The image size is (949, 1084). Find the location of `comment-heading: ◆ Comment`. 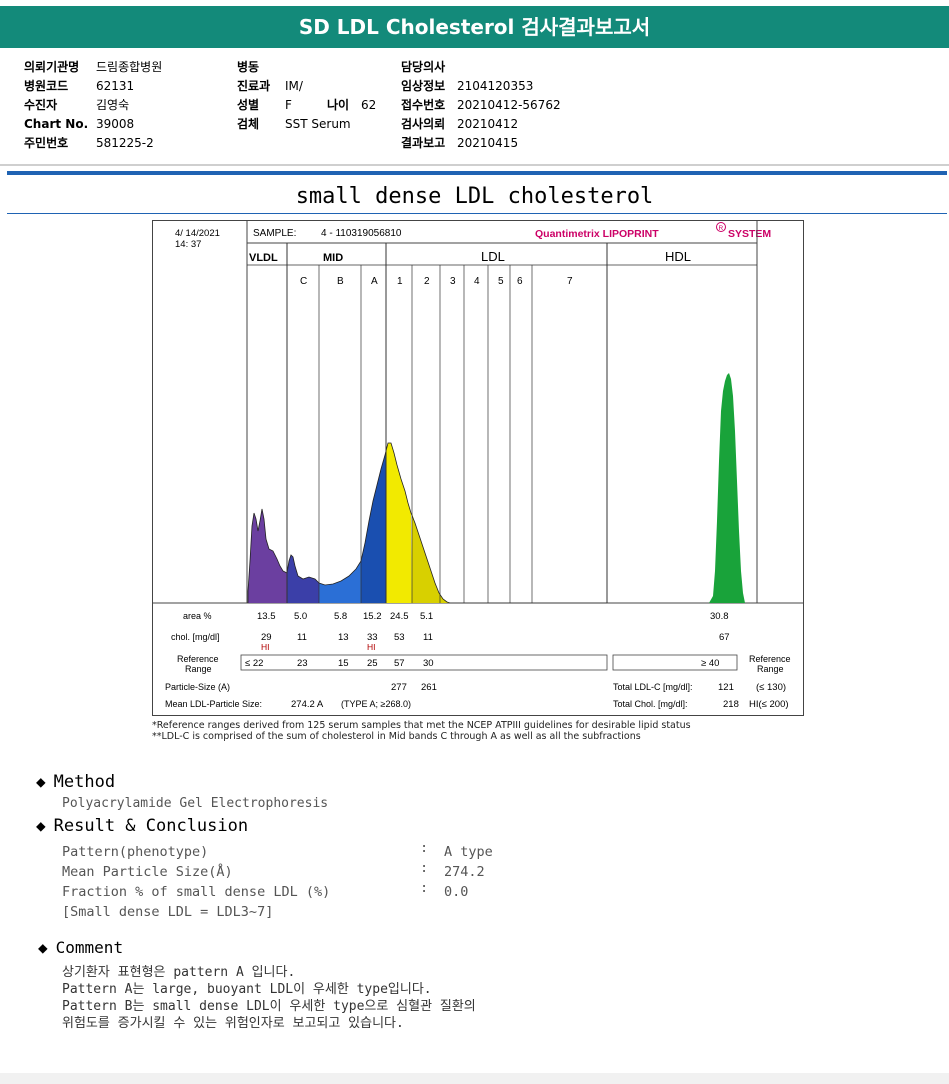

comment-heading: ◆ Comment is located at coordinates (80, 947).